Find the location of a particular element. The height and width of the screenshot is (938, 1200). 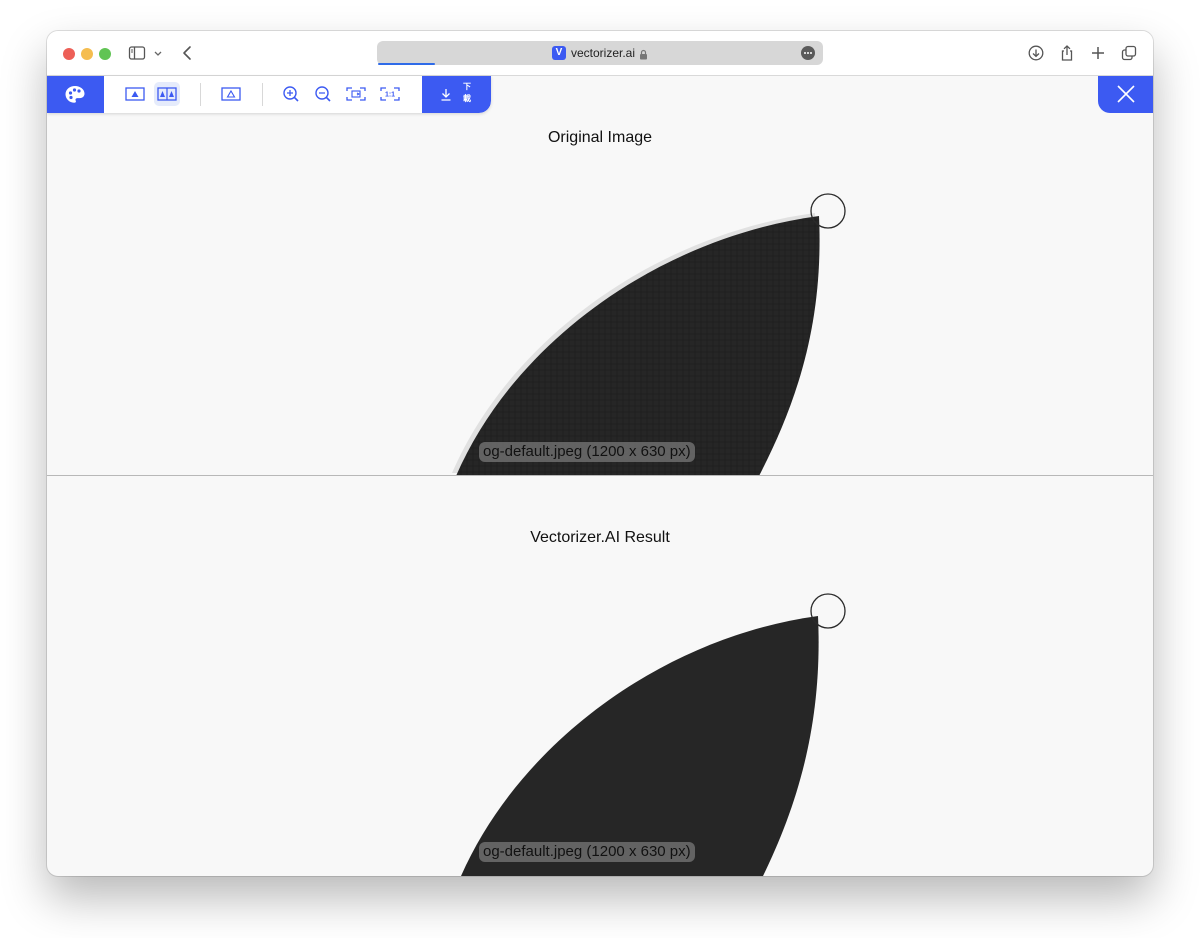

viewer-toolbar: 1:1 下載 is located at coordinates (269, 94).